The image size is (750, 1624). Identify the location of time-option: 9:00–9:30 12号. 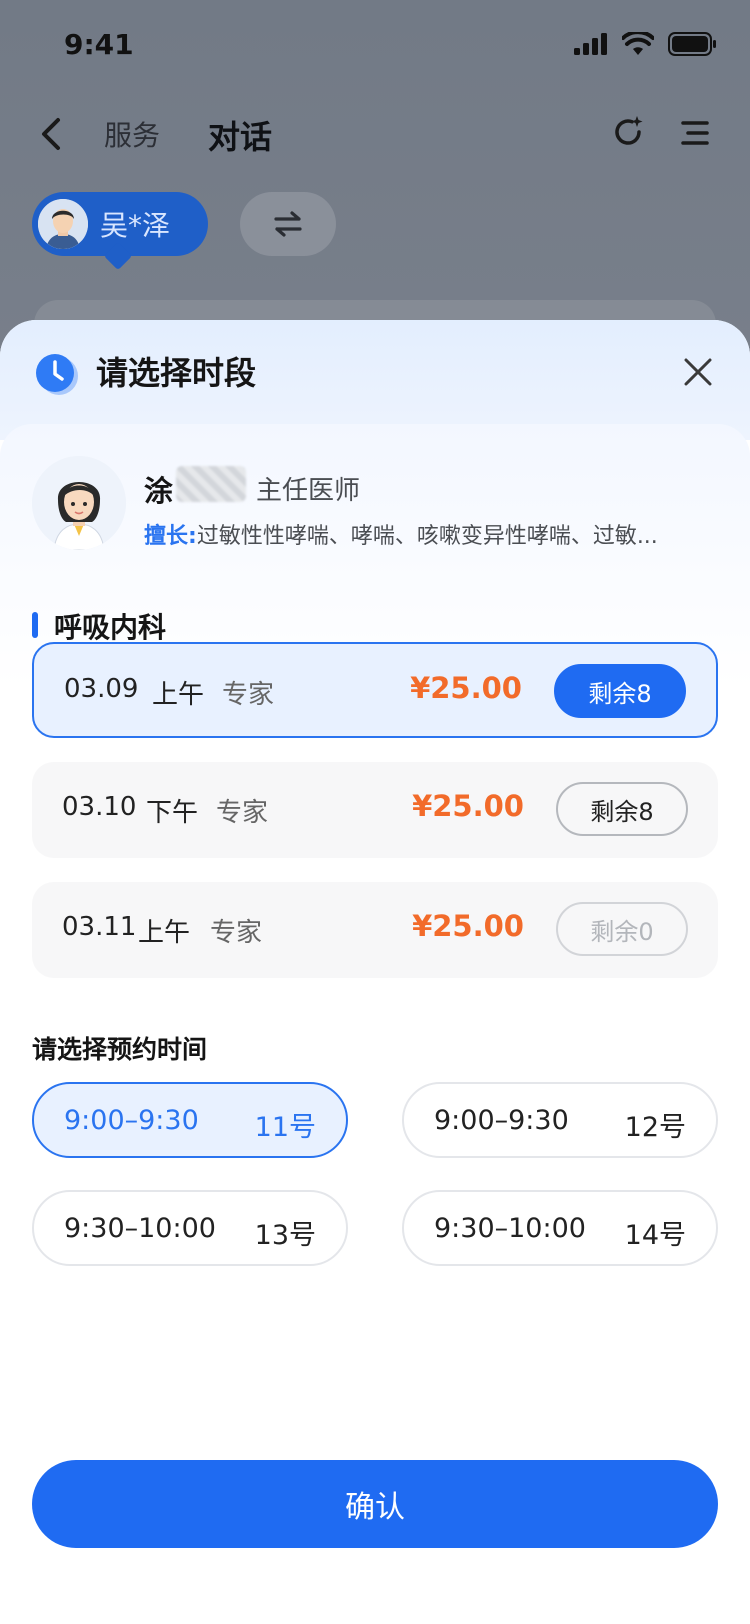
(560, 1120).